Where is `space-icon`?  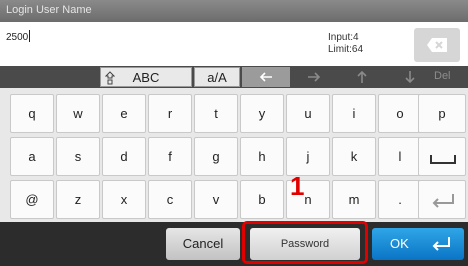 space-icon is located at coordinates (443, 159).